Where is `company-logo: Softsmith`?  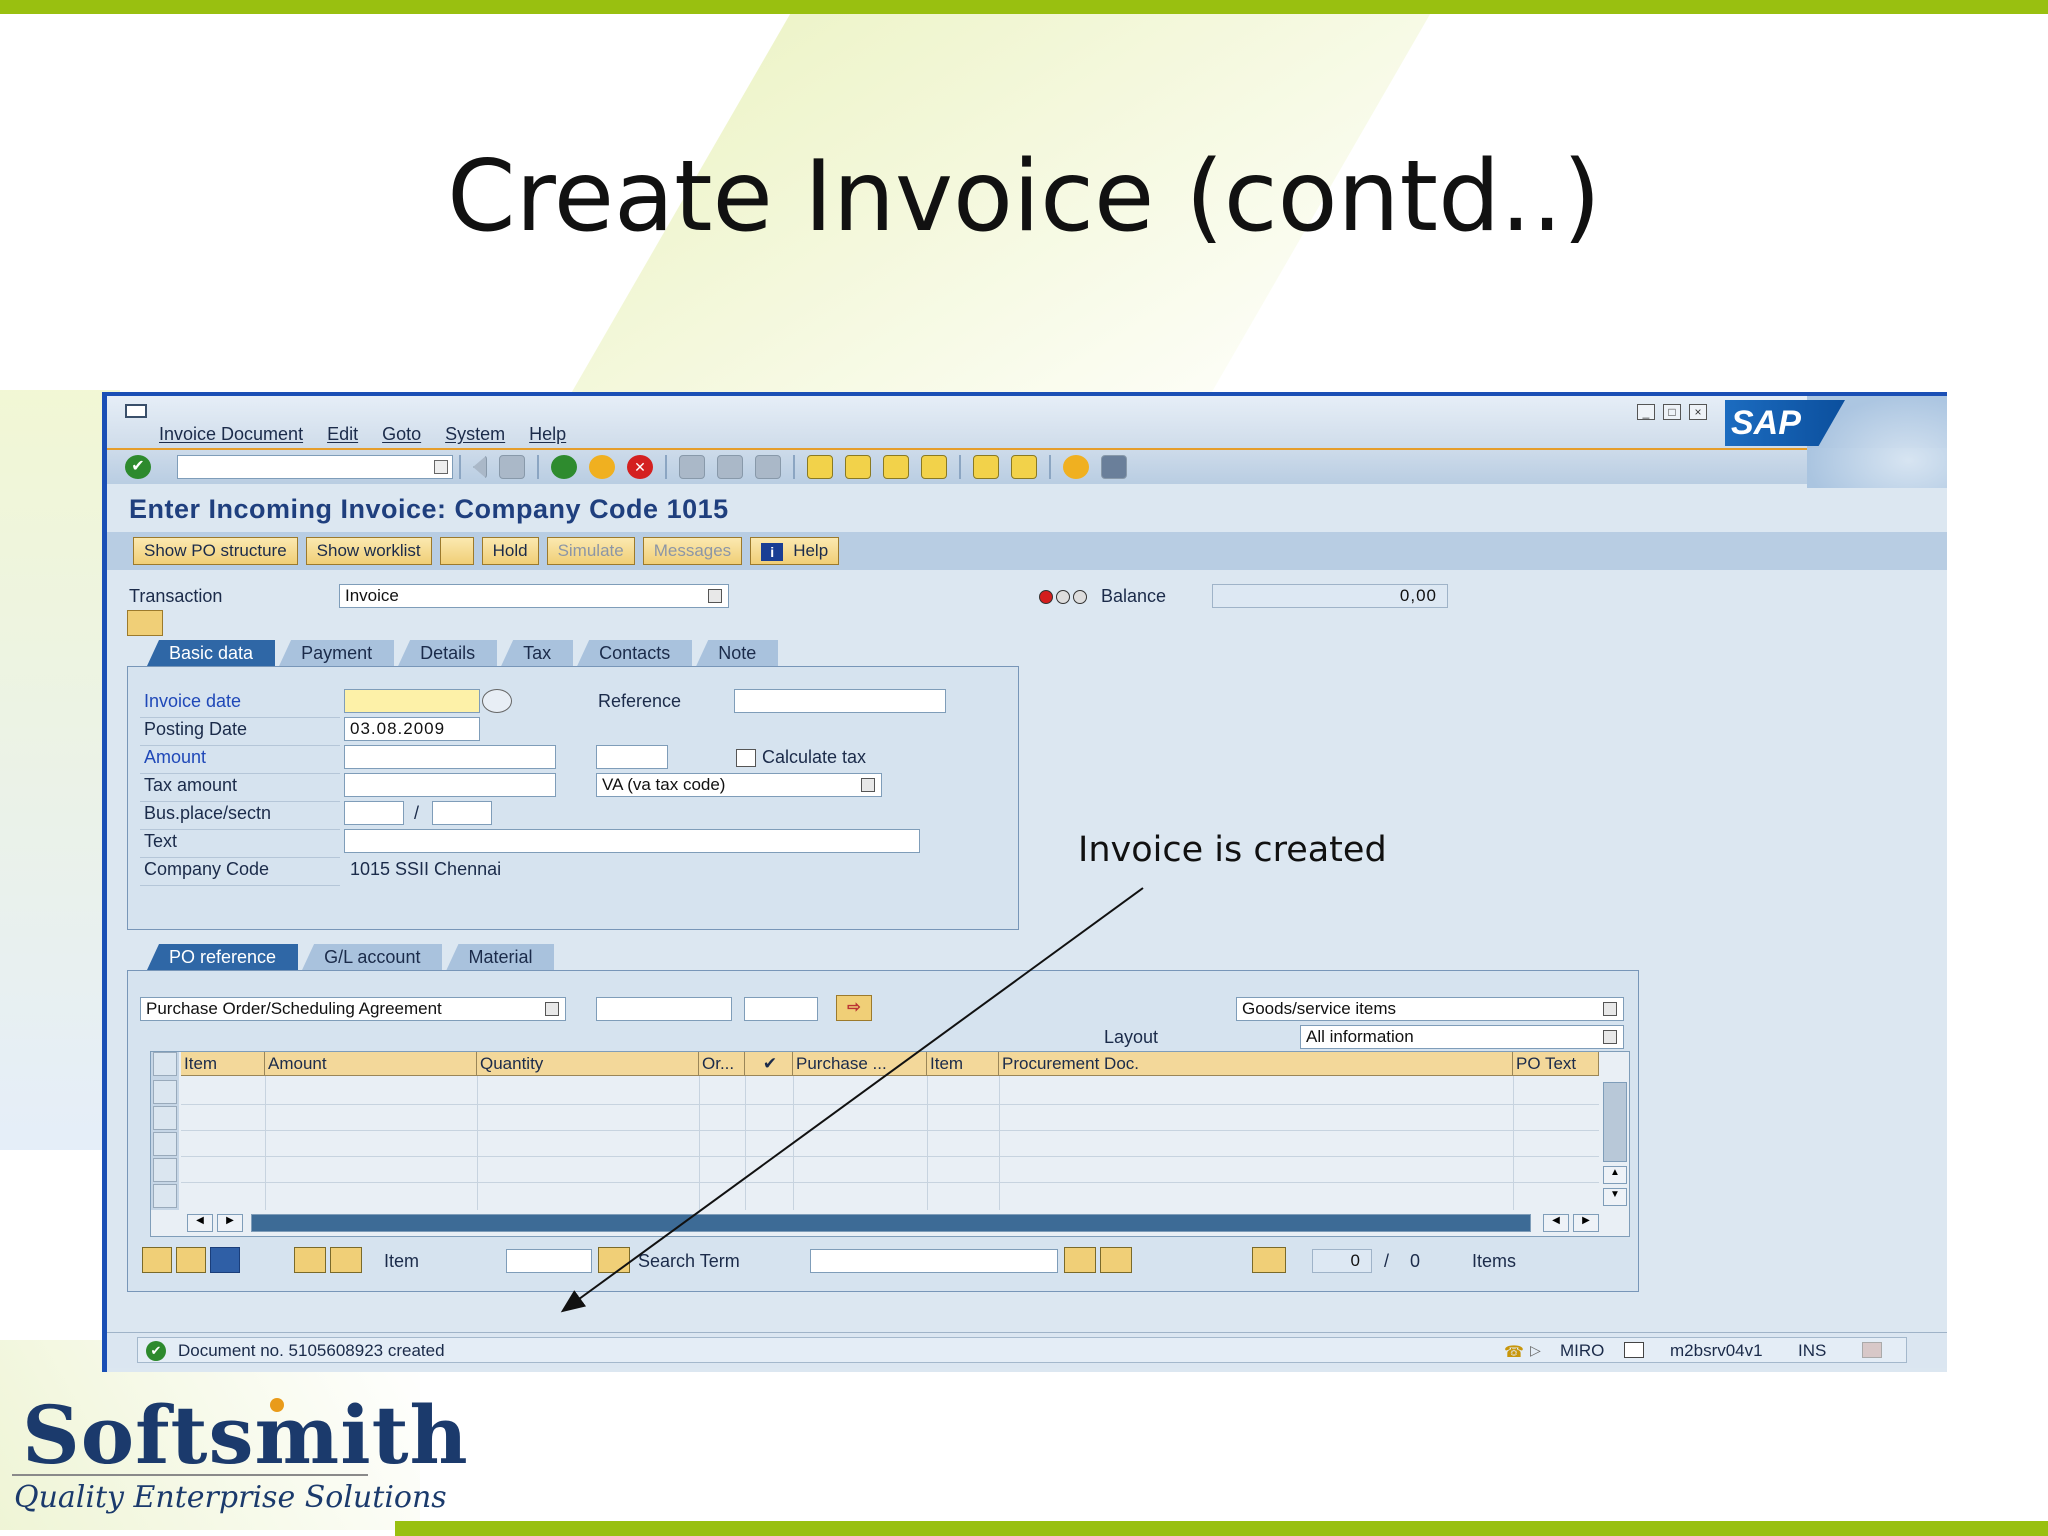
company-logo: Softsmith is located at coordinates (245, 1435).